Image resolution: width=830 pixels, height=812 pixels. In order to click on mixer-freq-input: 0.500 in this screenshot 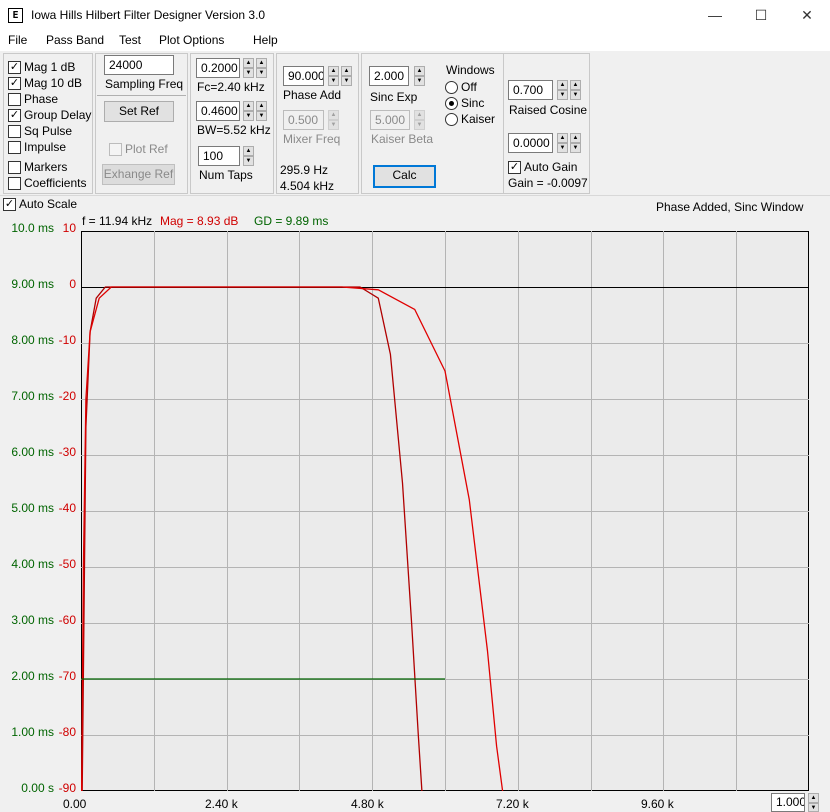, I will do `click(303, 120)`.